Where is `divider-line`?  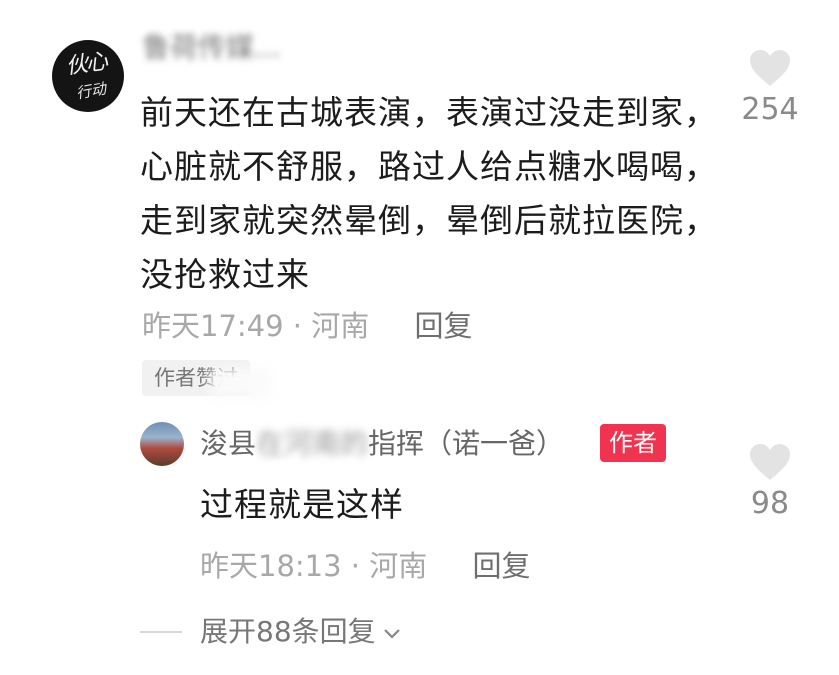 divider-line is located at coordinates (161, 632).